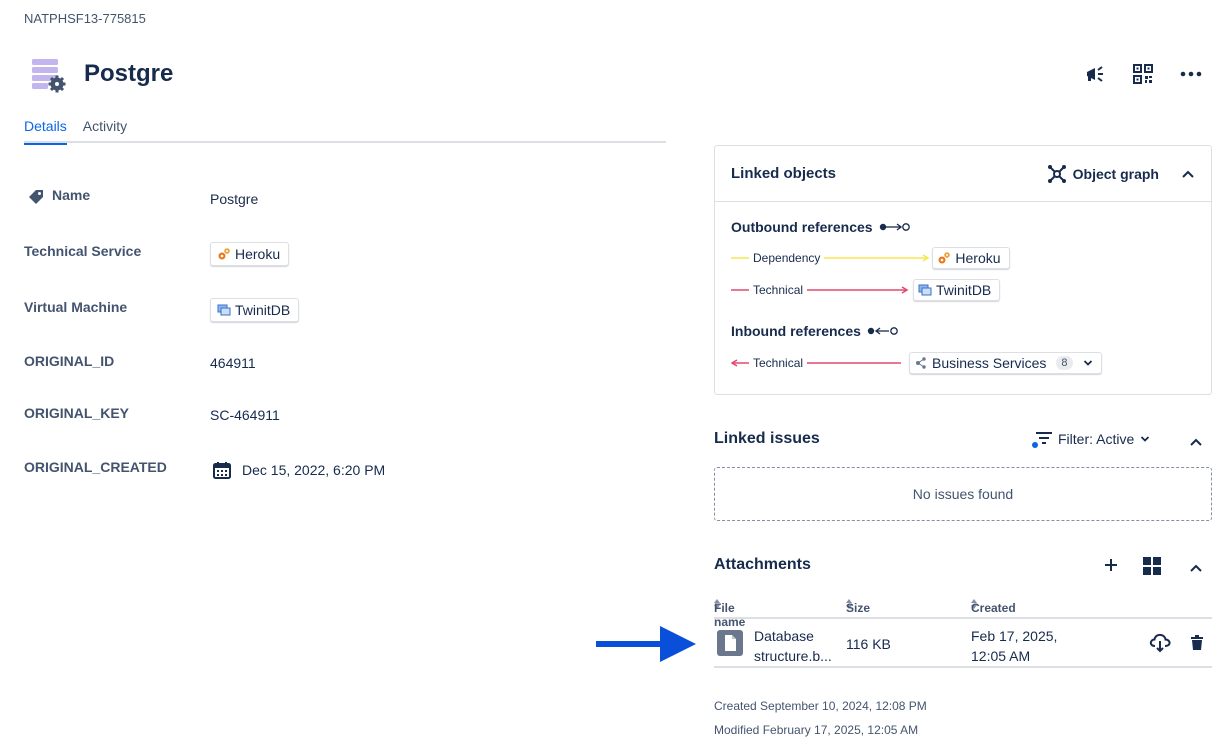  I want to click on attribute-label: Technical Service, so click(83, 251).